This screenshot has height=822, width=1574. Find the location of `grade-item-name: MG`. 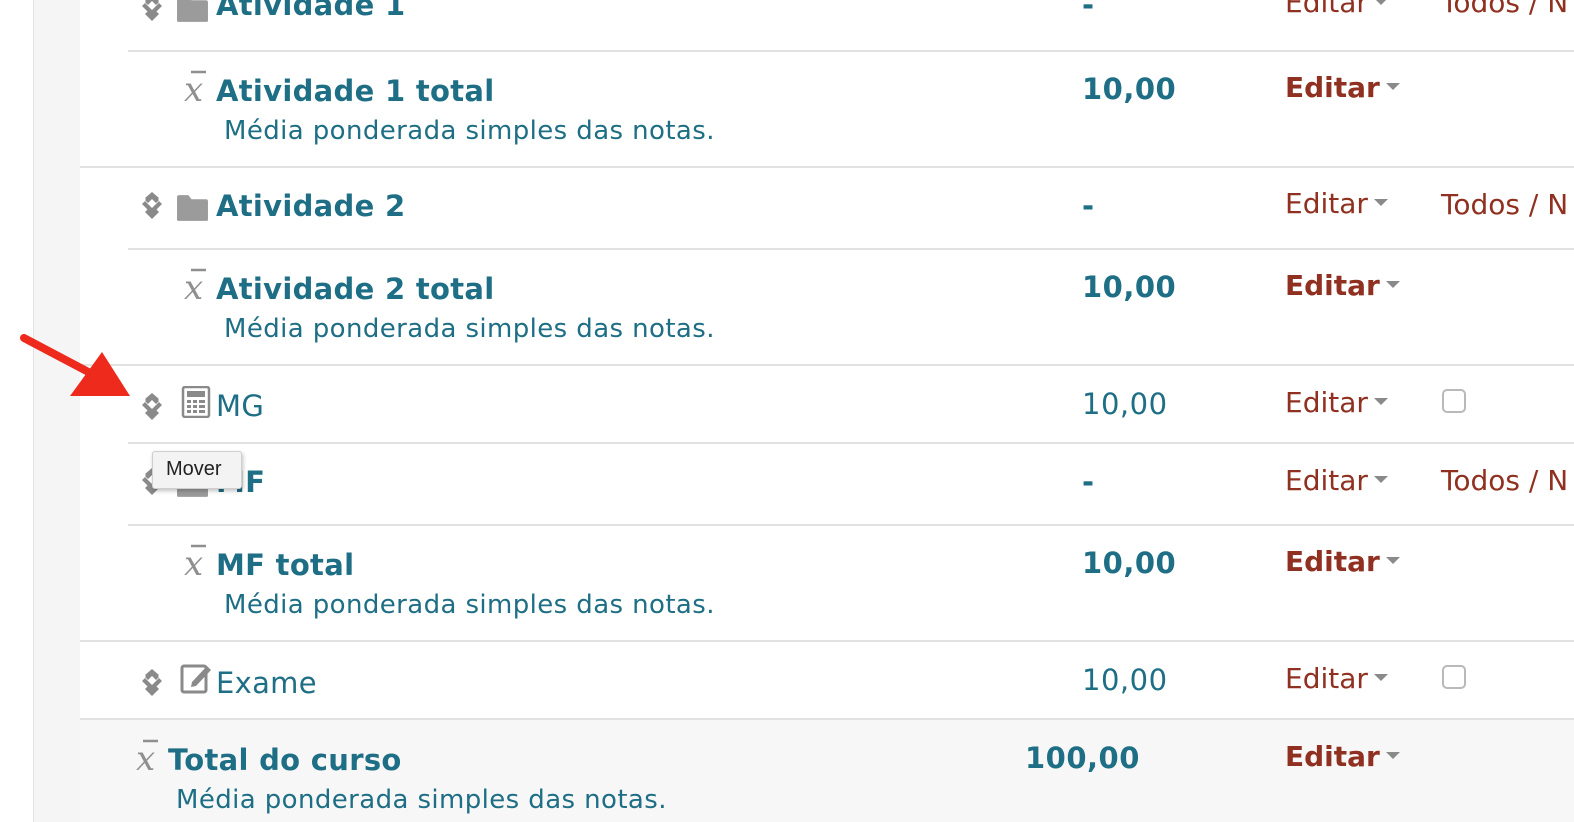

grade-item-name: MG is located at coordinates (240, 406).